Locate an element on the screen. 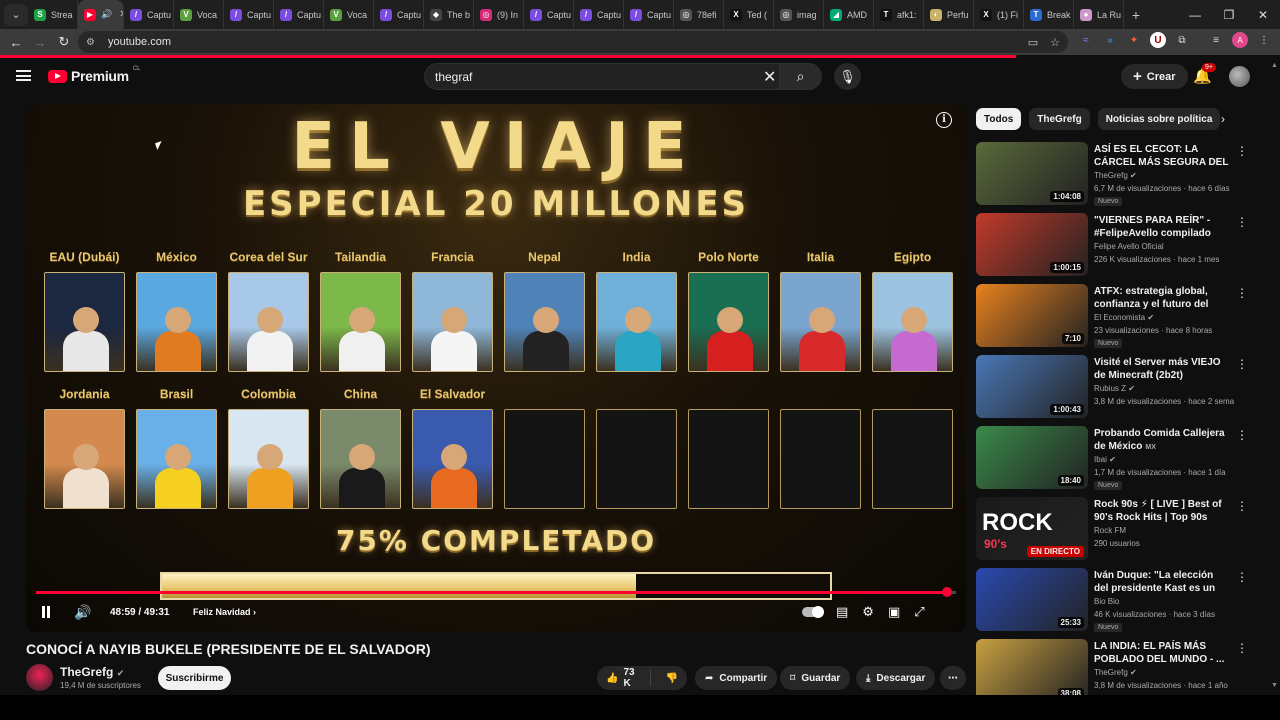  recommended-channel: Rock FM is located at coordinates (1110, 530).